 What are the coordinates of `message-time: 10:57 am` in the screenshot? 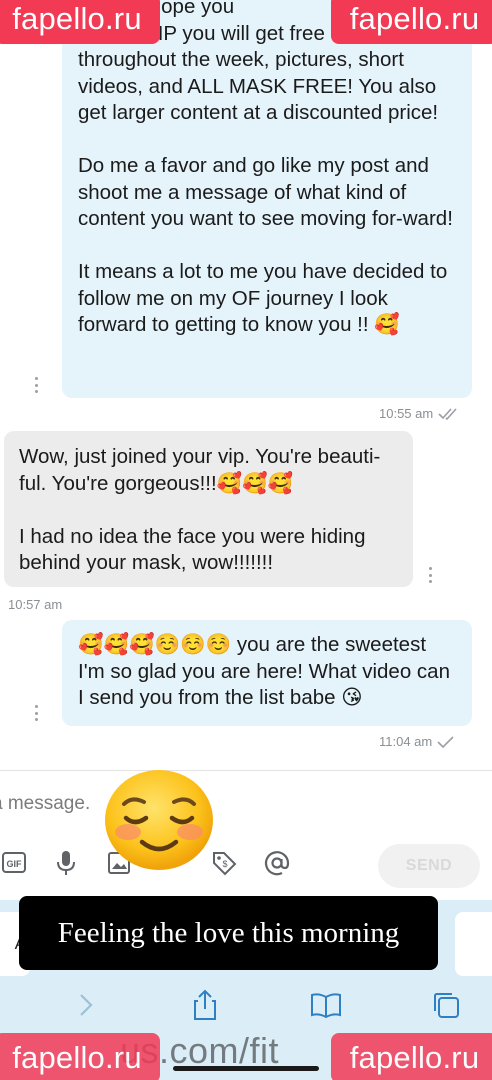 It's located at (35, 604).